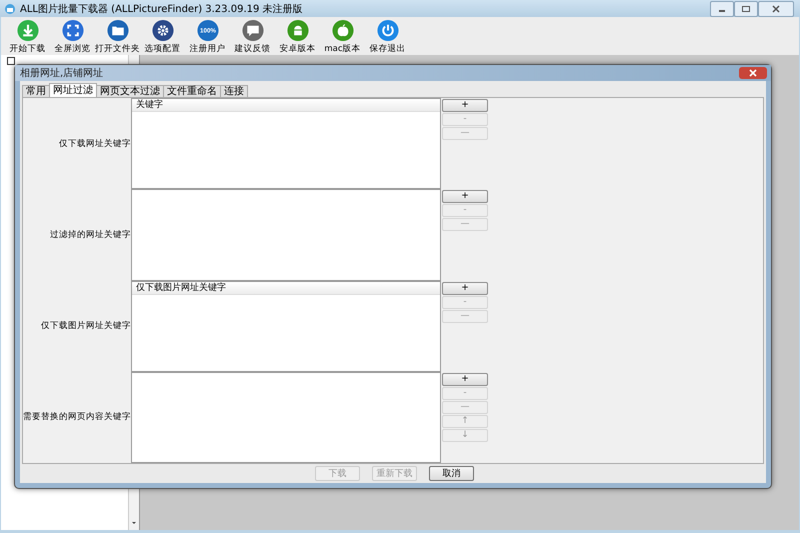  Describe the element at coordinates (117, 36) in the screenshot. I see `toolbar-button: 打开文件夹` at that location.